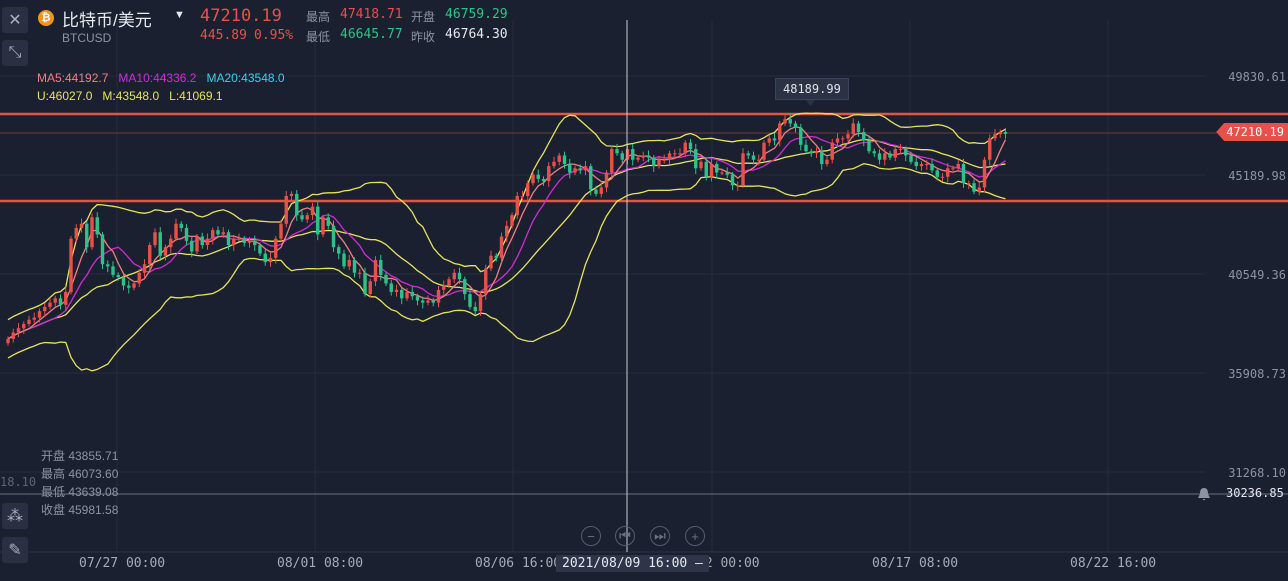 Image resolution: width=1288 pixels, height=581 pixels. I want to click on crosshair-date-tag: 2021/08/09 16:00 —, so click(632, 563).